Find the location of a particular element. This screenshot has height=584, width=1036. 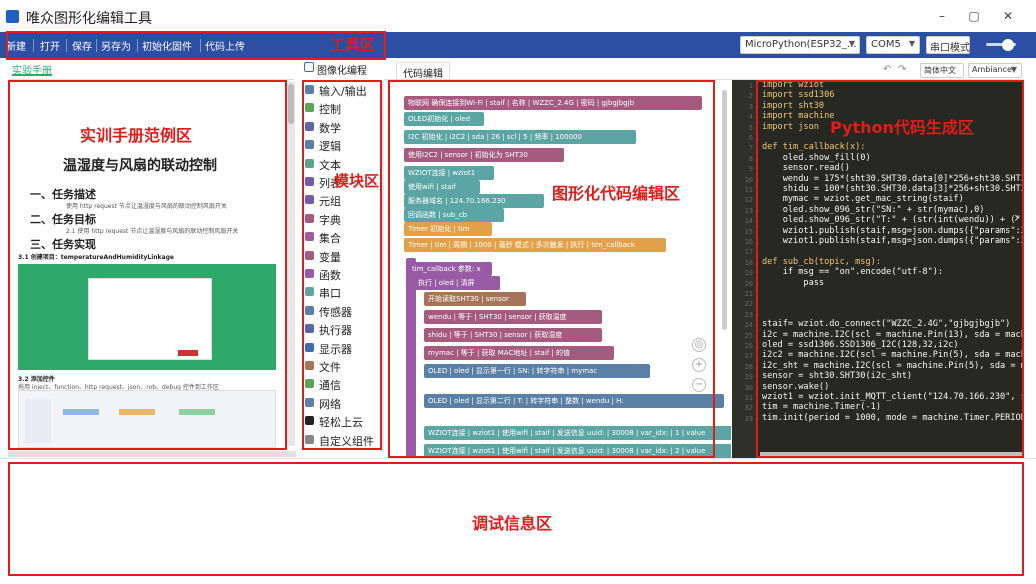

theme-select: Ambiance ▼ is located at coordinates (995, 70).